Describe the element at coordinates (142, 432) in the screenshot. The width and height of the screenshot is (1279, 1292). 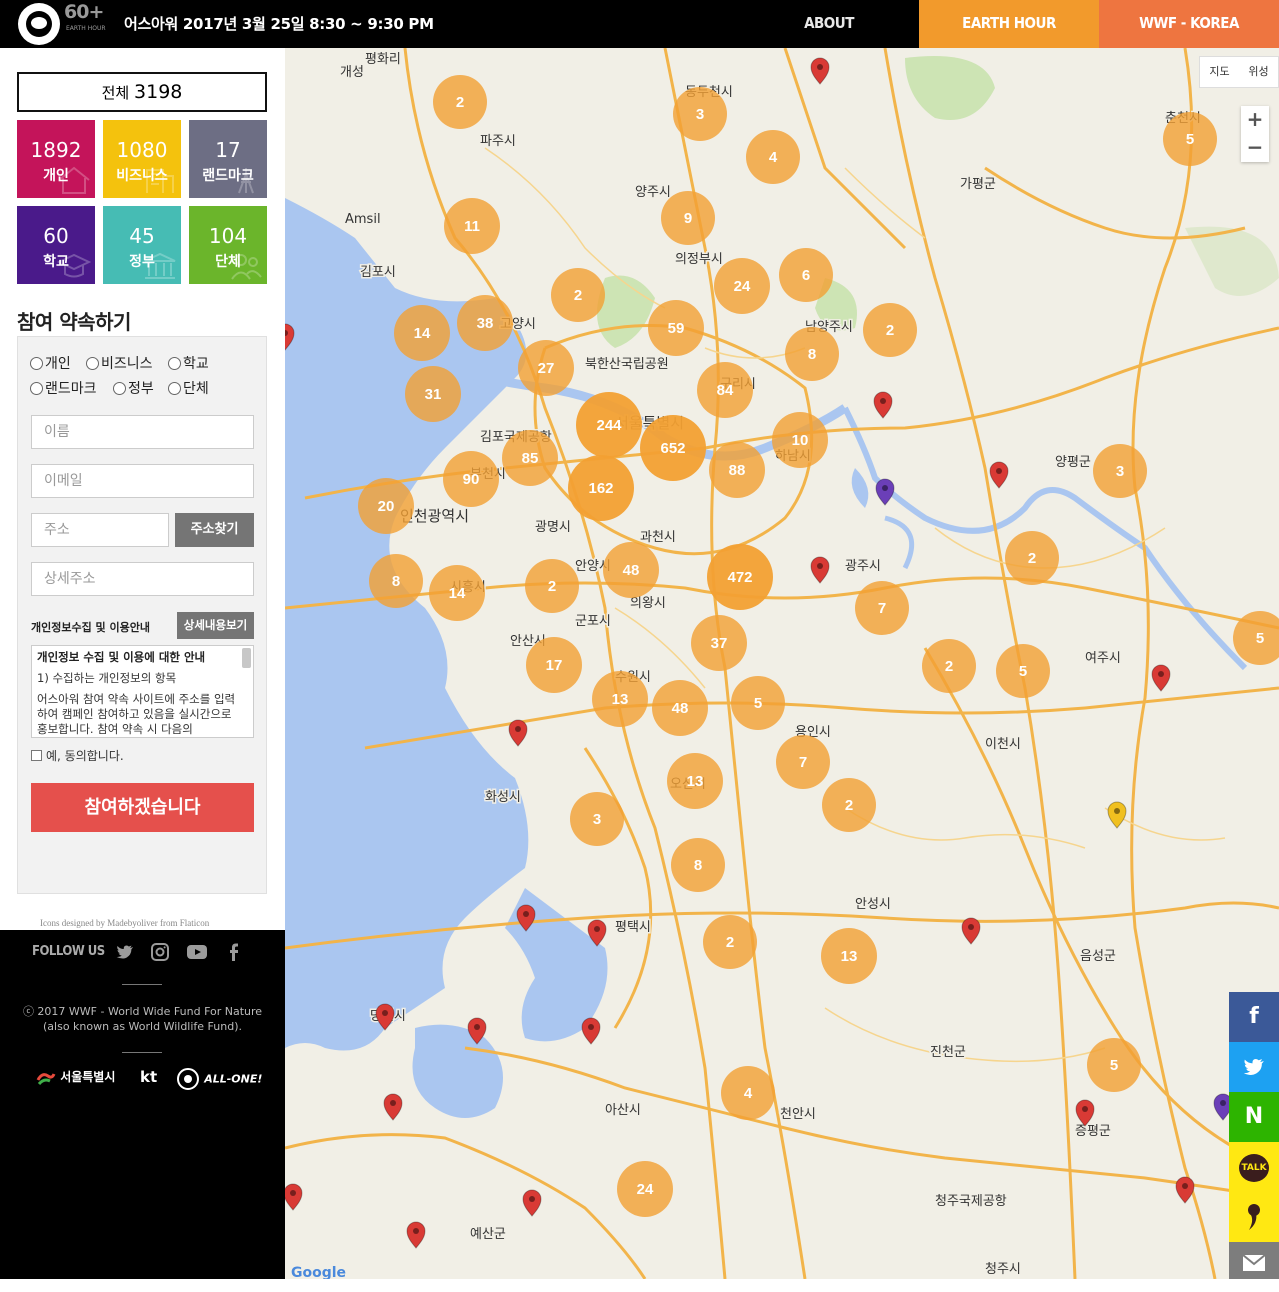
I see `name-input: 이름` at that location.